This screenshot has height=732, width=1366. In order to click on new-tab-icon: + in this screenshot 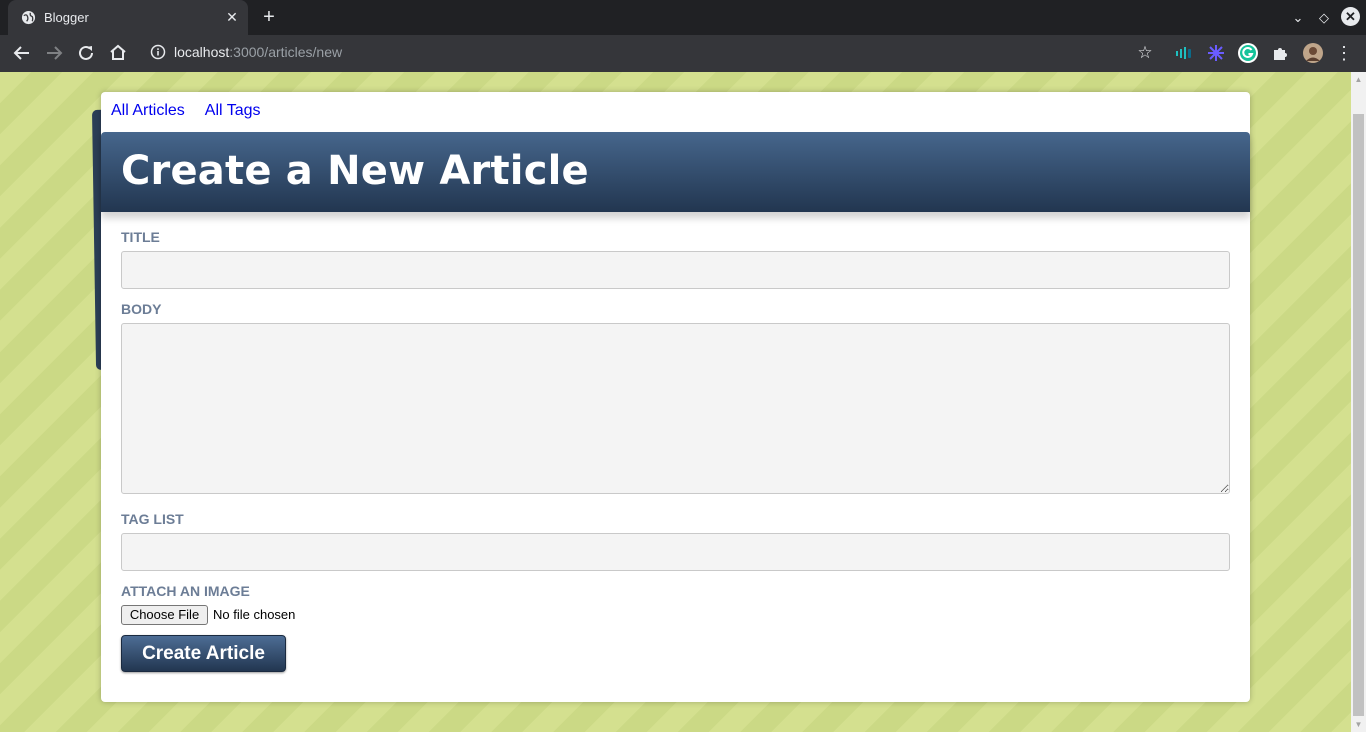, I will do `click(269, 17)`.